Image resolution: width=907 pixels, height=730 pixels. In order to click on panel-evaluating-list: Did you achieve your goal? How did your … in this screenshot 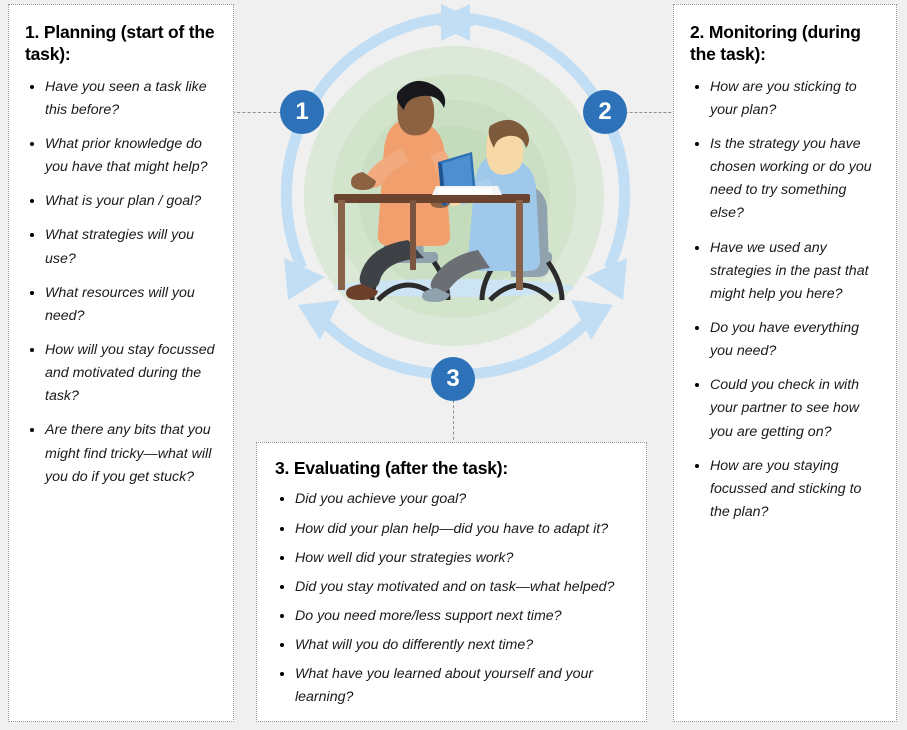, I will do `click(451, 598)`.